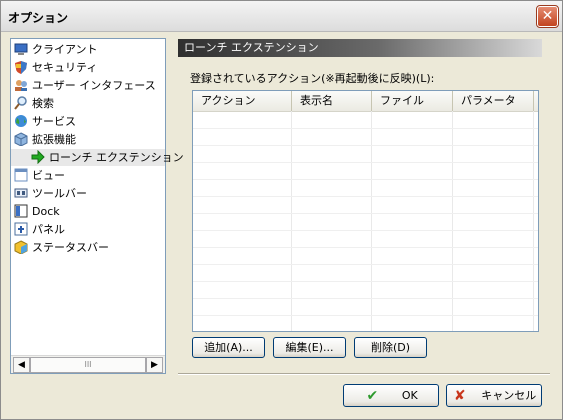 The width and height of the screenshot is (563, 420). What do you see at coordinates (48, 175) in the screenshot?
I see `tree-item-label: ビュー` at bounding box center [48, 175].